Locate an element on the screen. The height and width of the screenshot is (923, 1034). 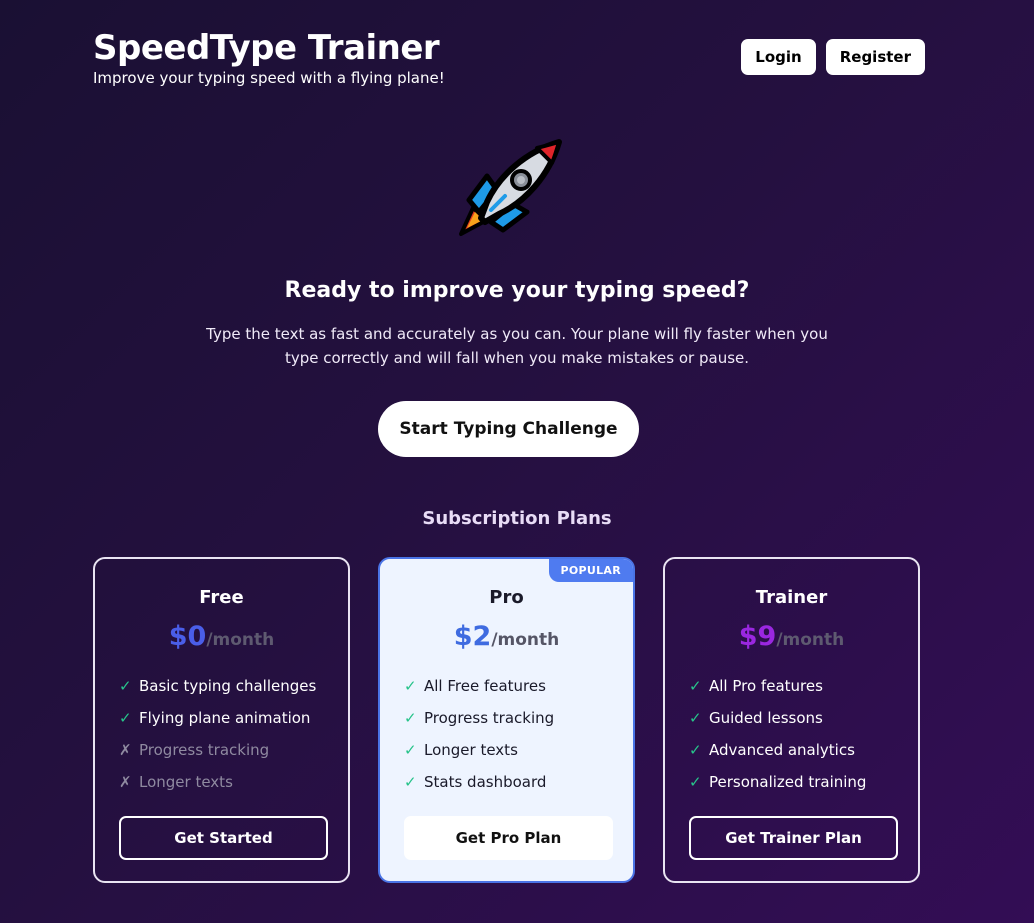
plan-price: $2/month is located at coordinates (506, 636).